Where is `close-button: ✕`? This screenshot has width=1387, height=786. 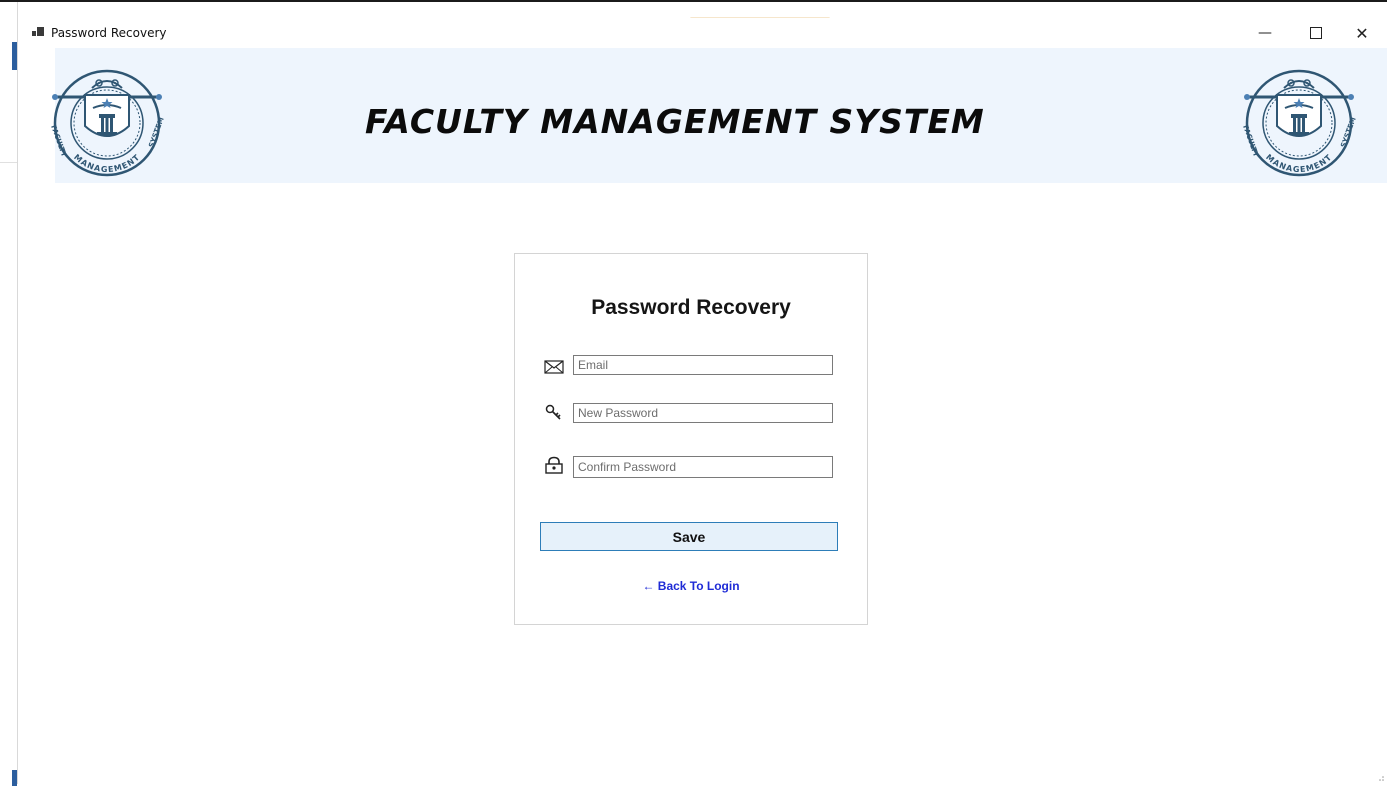
close-button: ✕ is located at coordinates (1362, 33).